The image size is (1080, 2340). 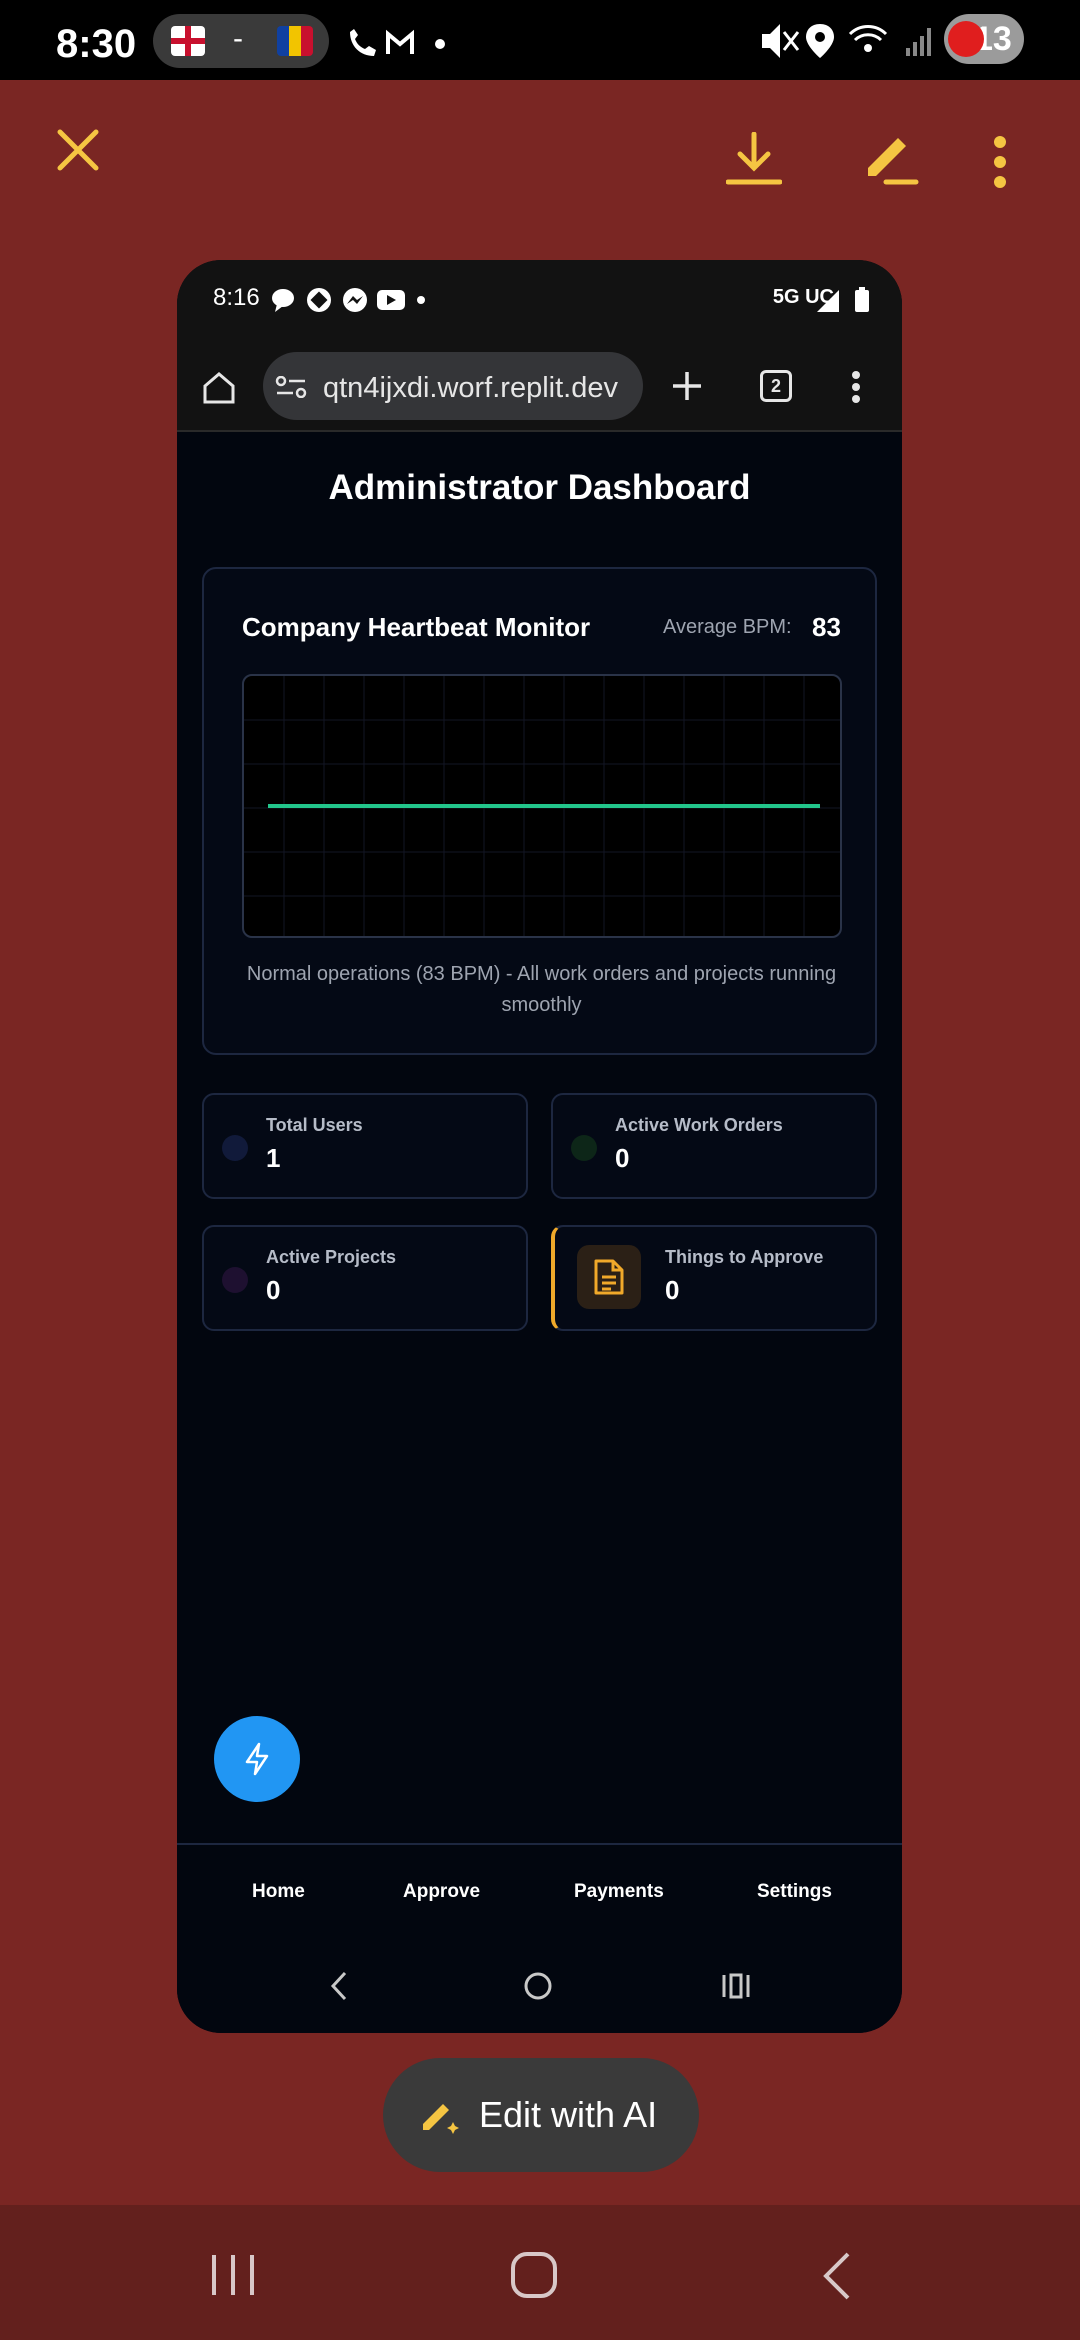 I want to click on youtube-icon, so click(x=391, y=300).